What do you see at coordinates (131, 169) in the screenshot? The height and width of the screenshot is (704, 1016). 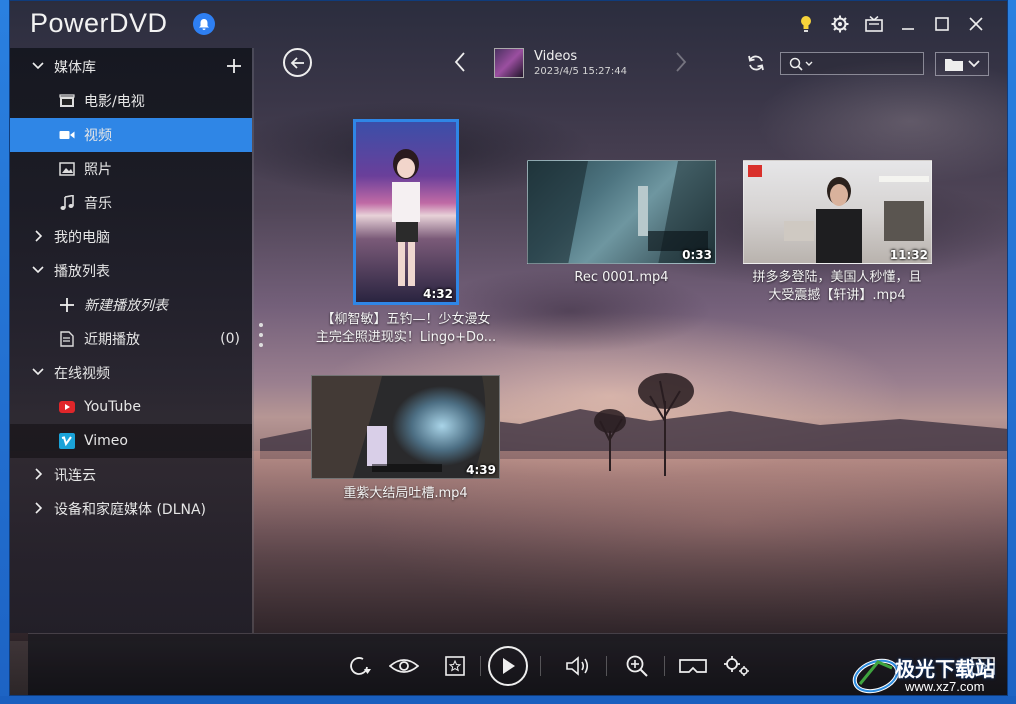 I see `sidebar-item-photos: 照片` at bounding box center [131, 169].